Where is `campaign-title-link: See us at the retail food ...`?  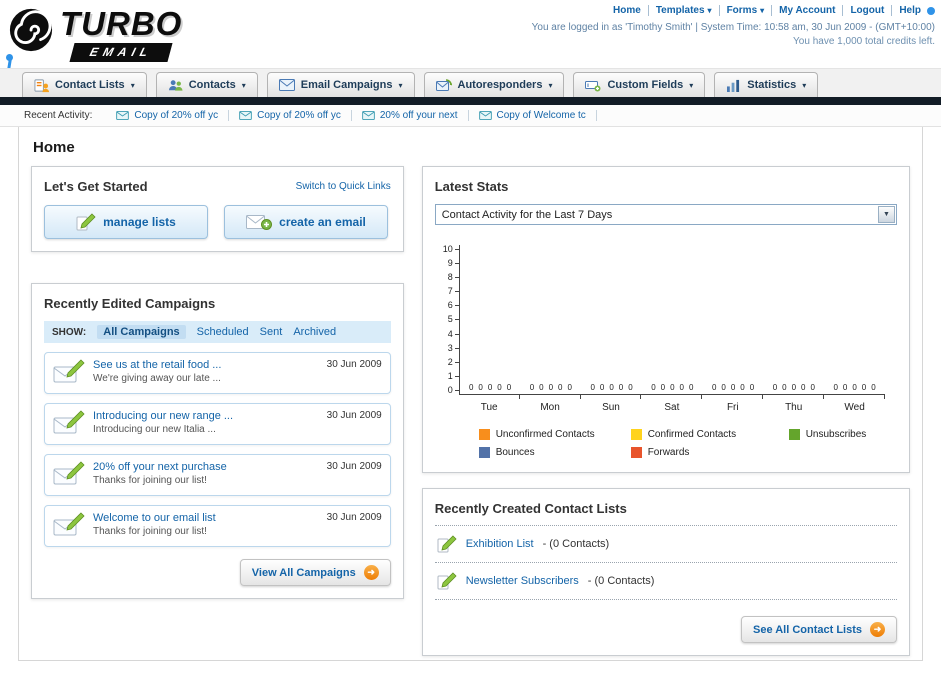 campaign-title-link: See us at the retail food ... is located at coordinates (157, 365).